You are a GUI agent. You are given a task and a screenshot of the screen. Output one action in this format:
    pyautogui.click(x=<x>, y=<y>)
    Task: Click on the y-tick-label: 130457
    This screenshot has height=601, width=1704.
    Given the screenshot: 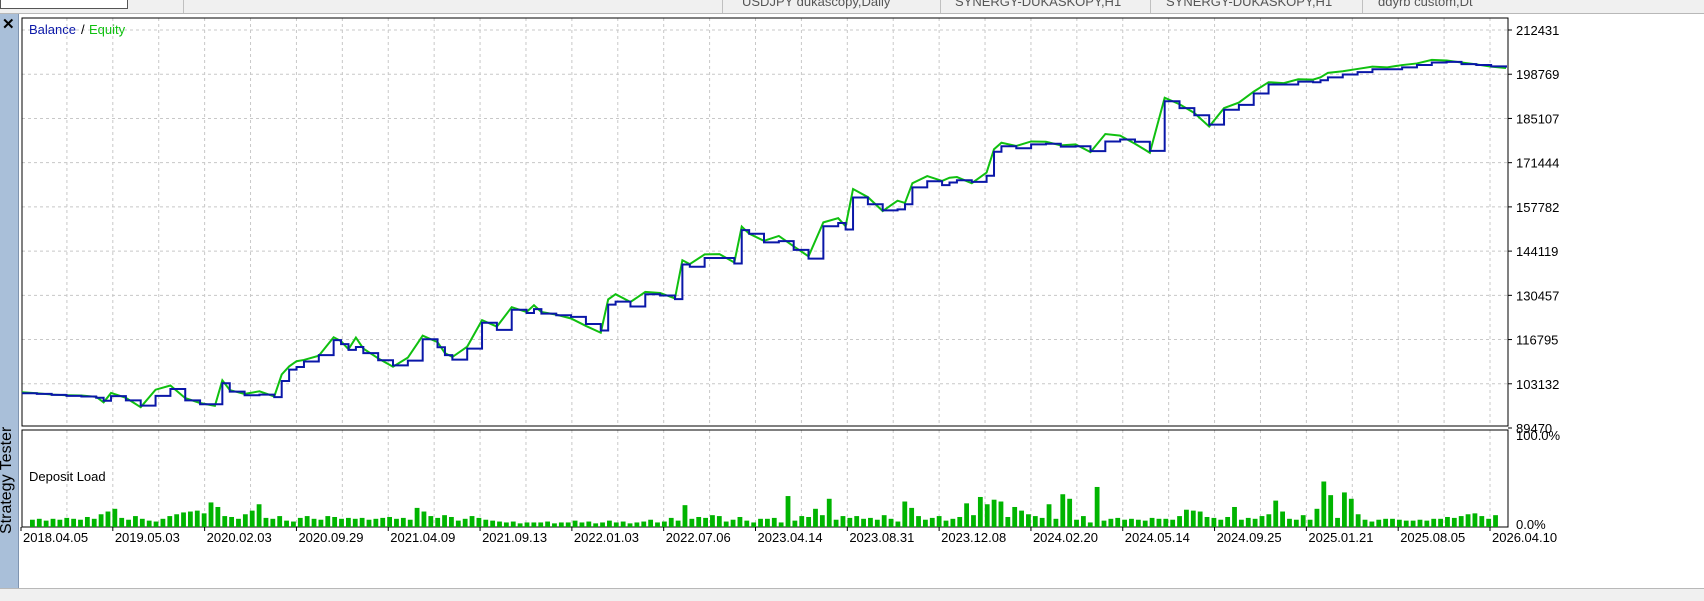 What is the action you would take?
    pyautogui.click(x=1537, y=295)
    